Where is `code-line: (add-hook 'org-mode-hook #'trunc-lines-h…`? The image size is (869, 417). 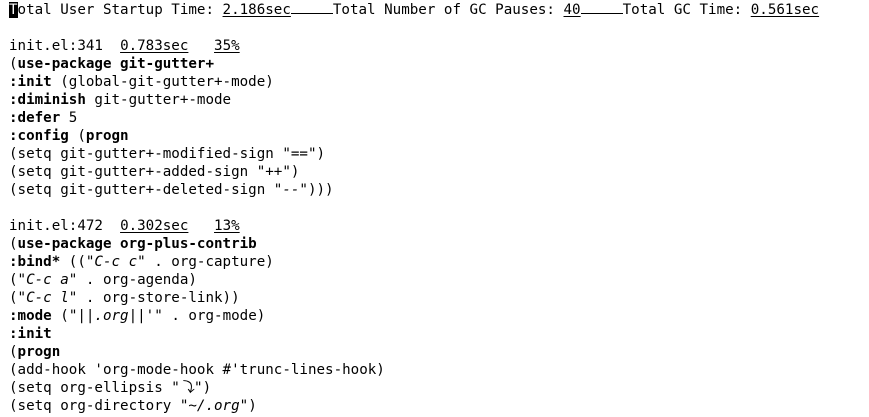
code-line: (add-hook 'org-mode-hook #'trunc-lines-h… is located at coordinates (439, 370).